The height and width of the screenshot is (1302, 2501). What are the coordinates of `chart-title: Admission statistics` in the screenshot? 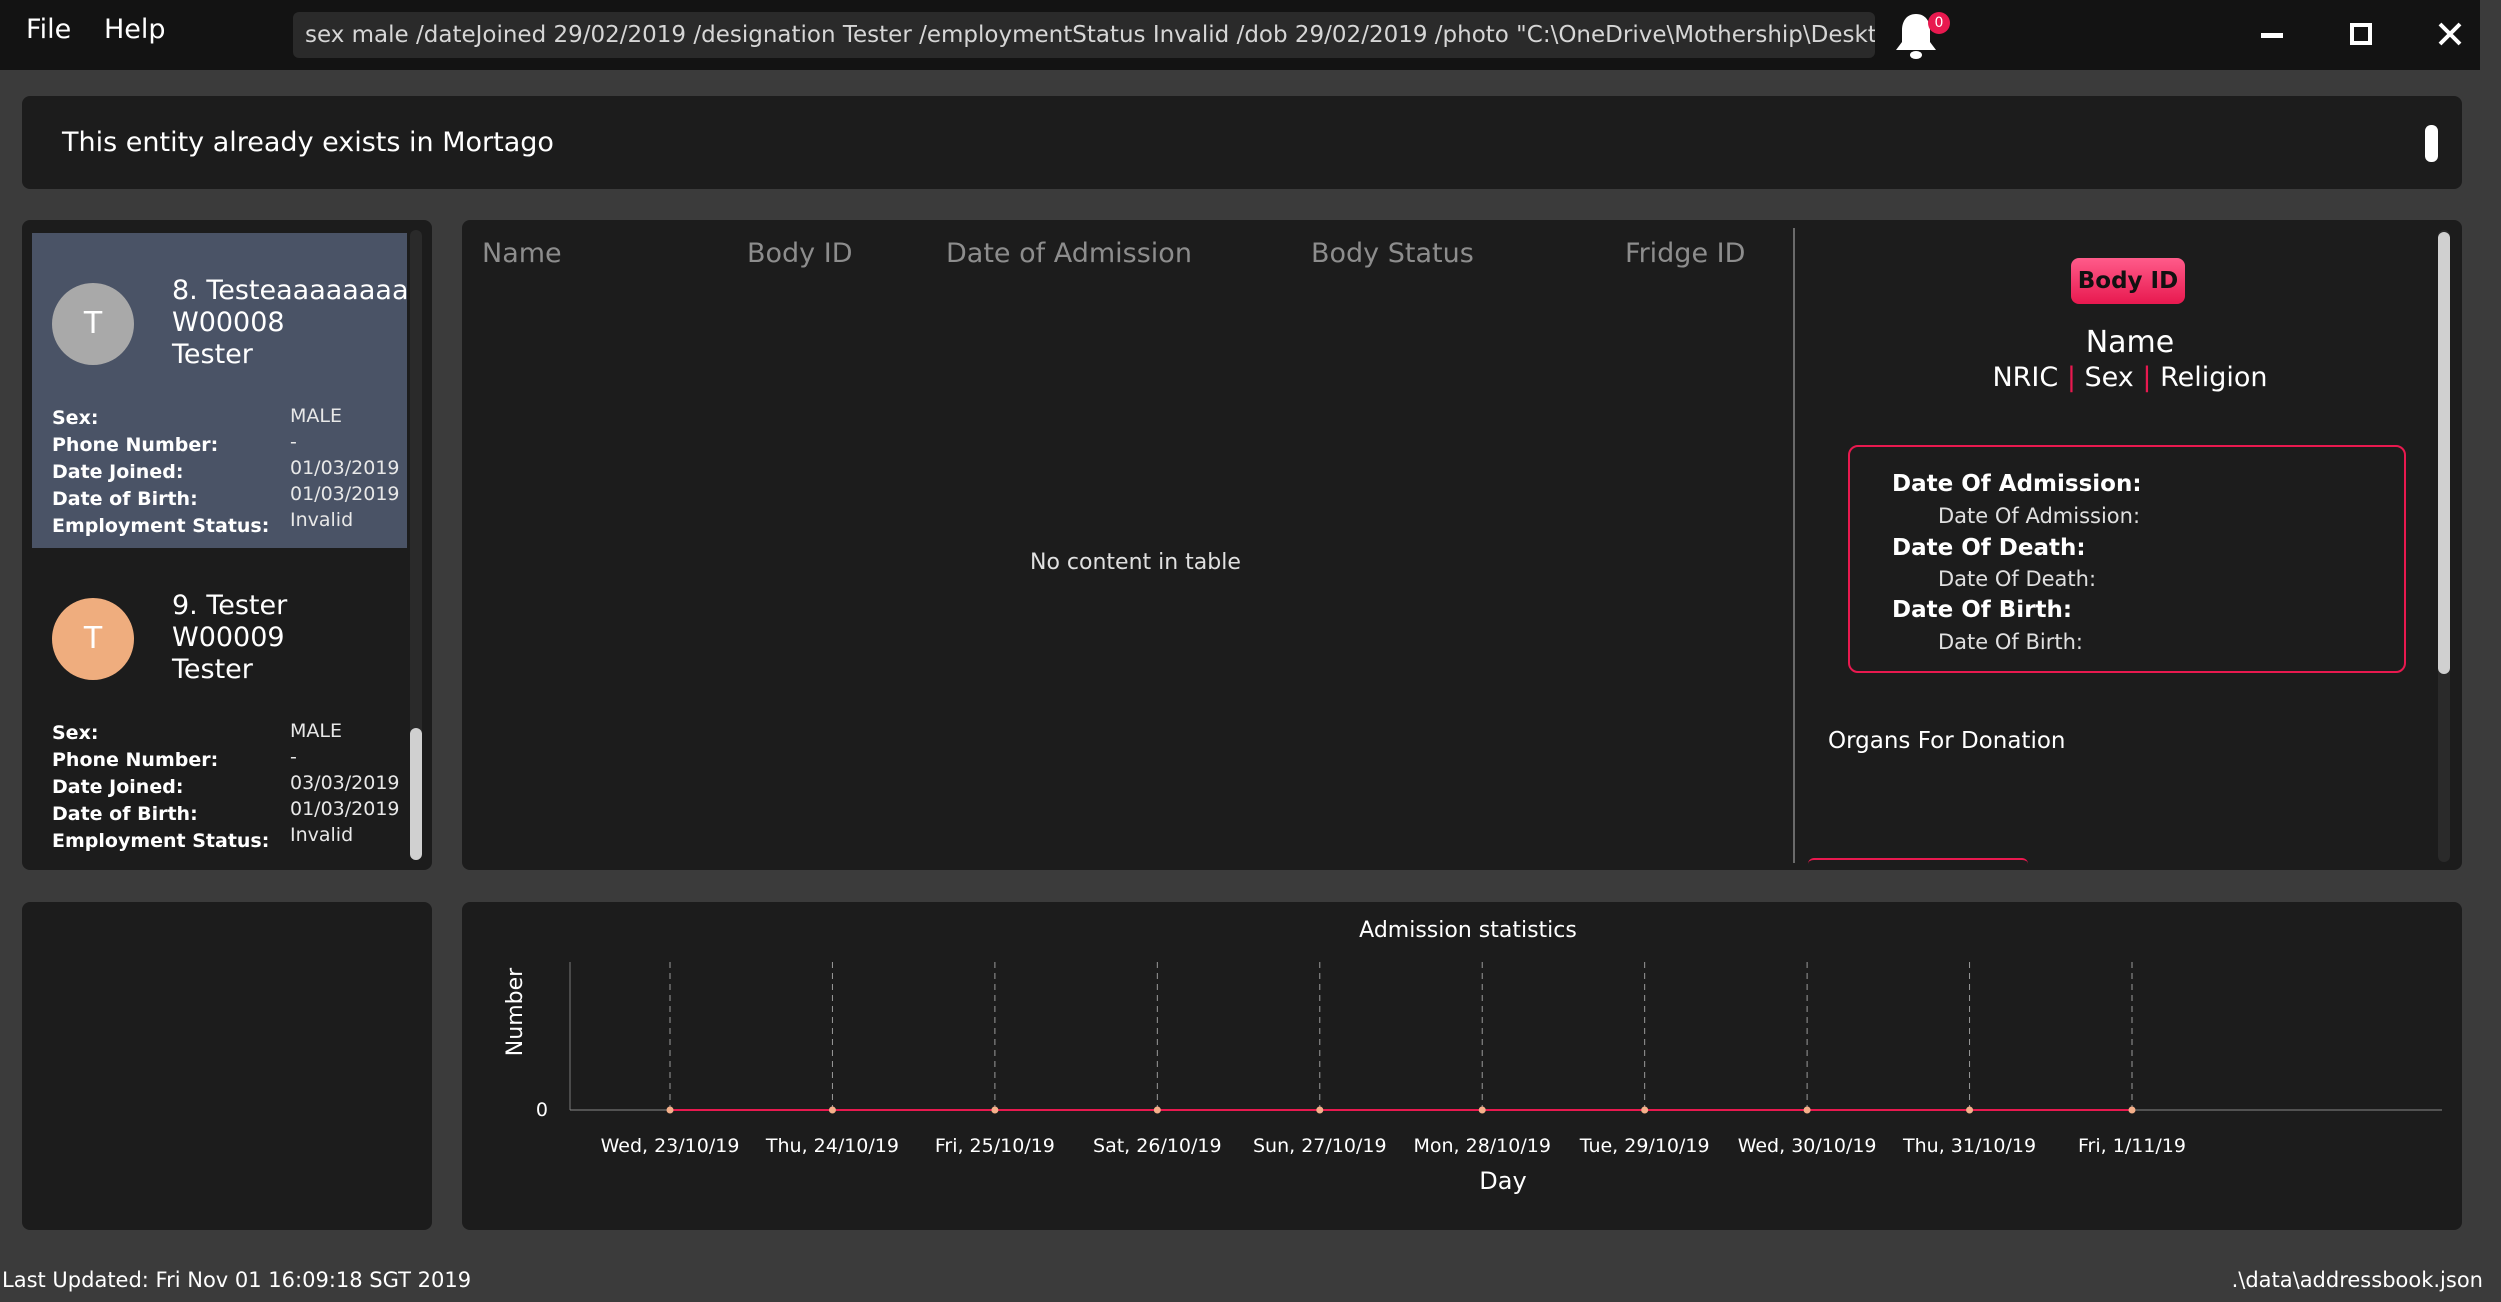 It's located at (1468, 930).